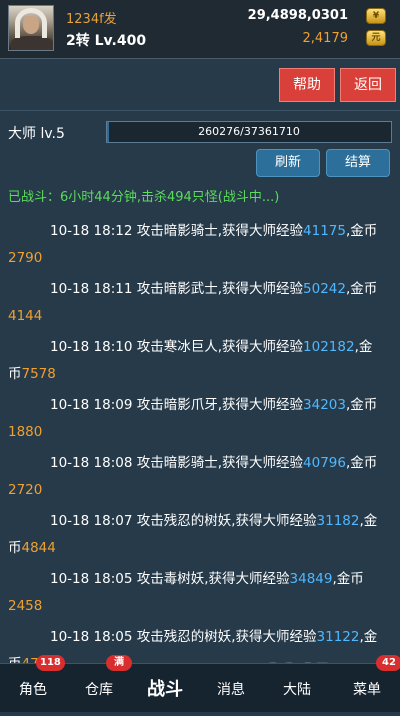 The image size is (400, 716). Describe the element at coordinates (220, 347) in the screenshot. I see `log-action: 攻击寒冰巨人,获得大师经验` at that location.